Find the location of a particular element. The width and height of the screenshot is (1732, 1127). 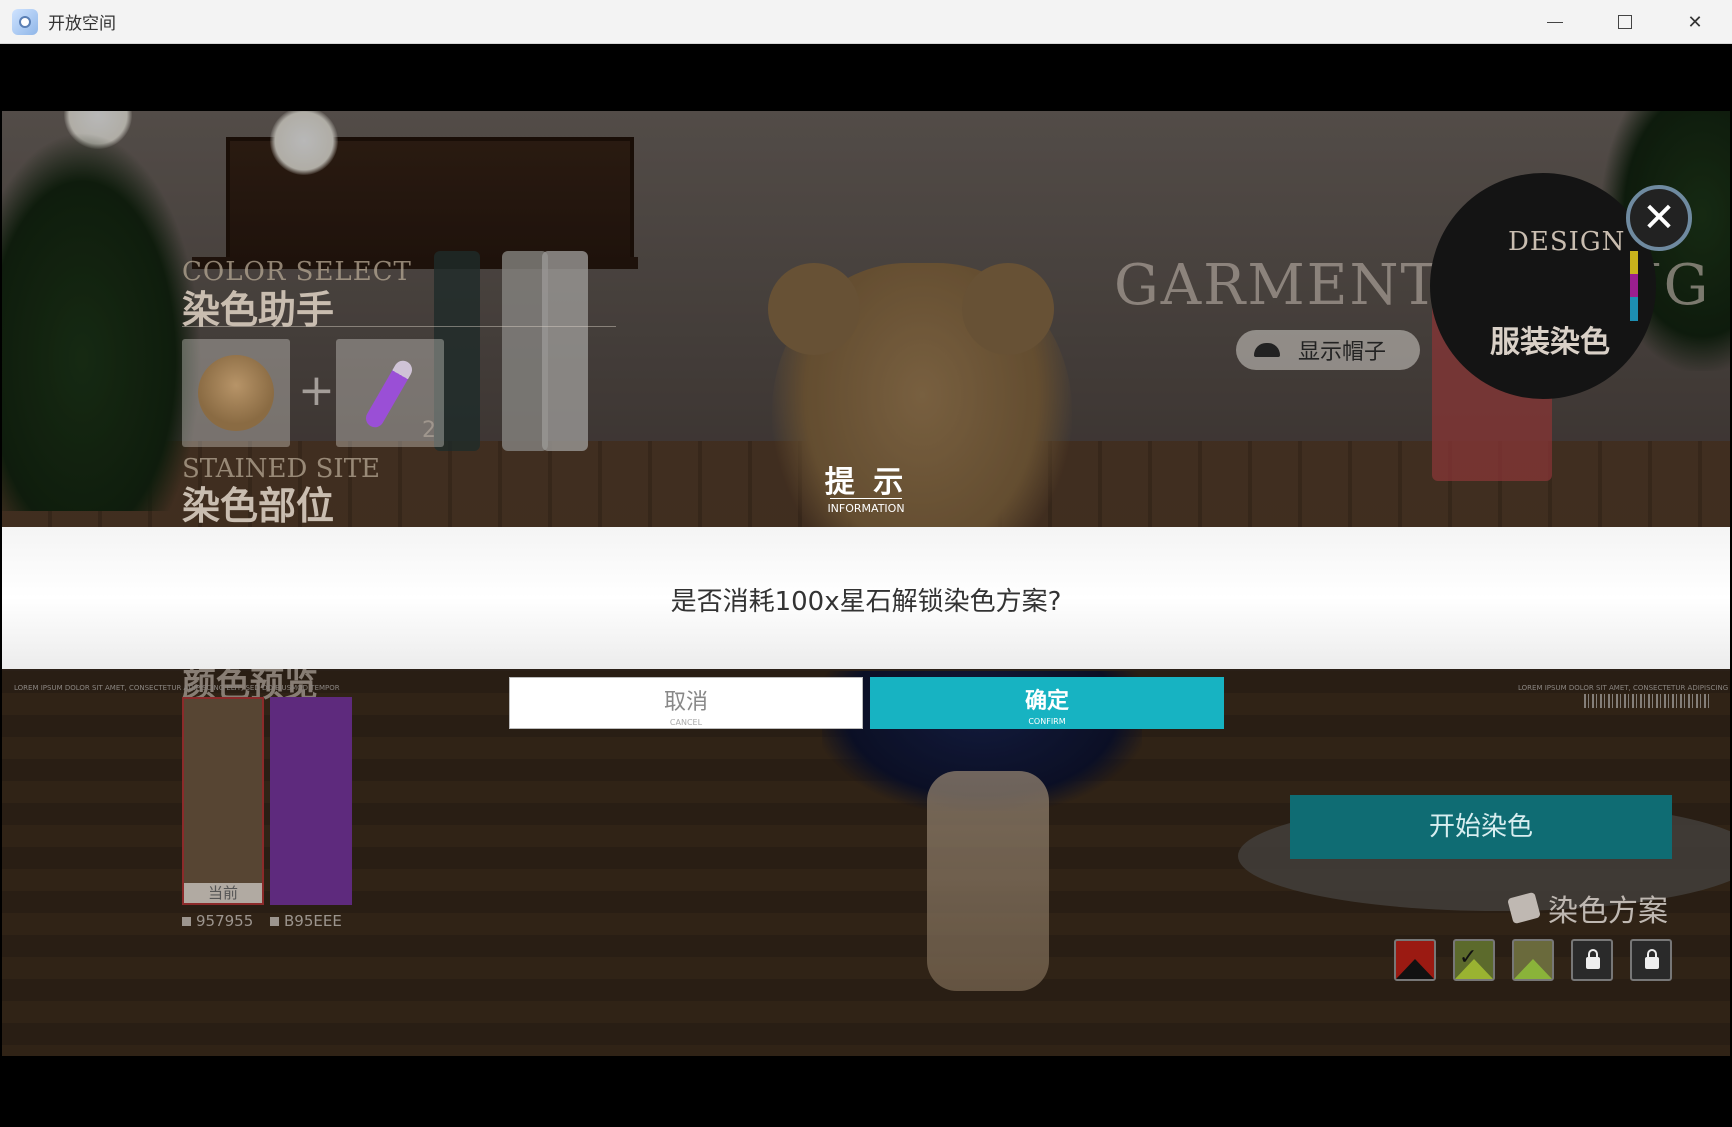

dye-scheme-slot-2: ✓ is located at coordinates (1474, 960).